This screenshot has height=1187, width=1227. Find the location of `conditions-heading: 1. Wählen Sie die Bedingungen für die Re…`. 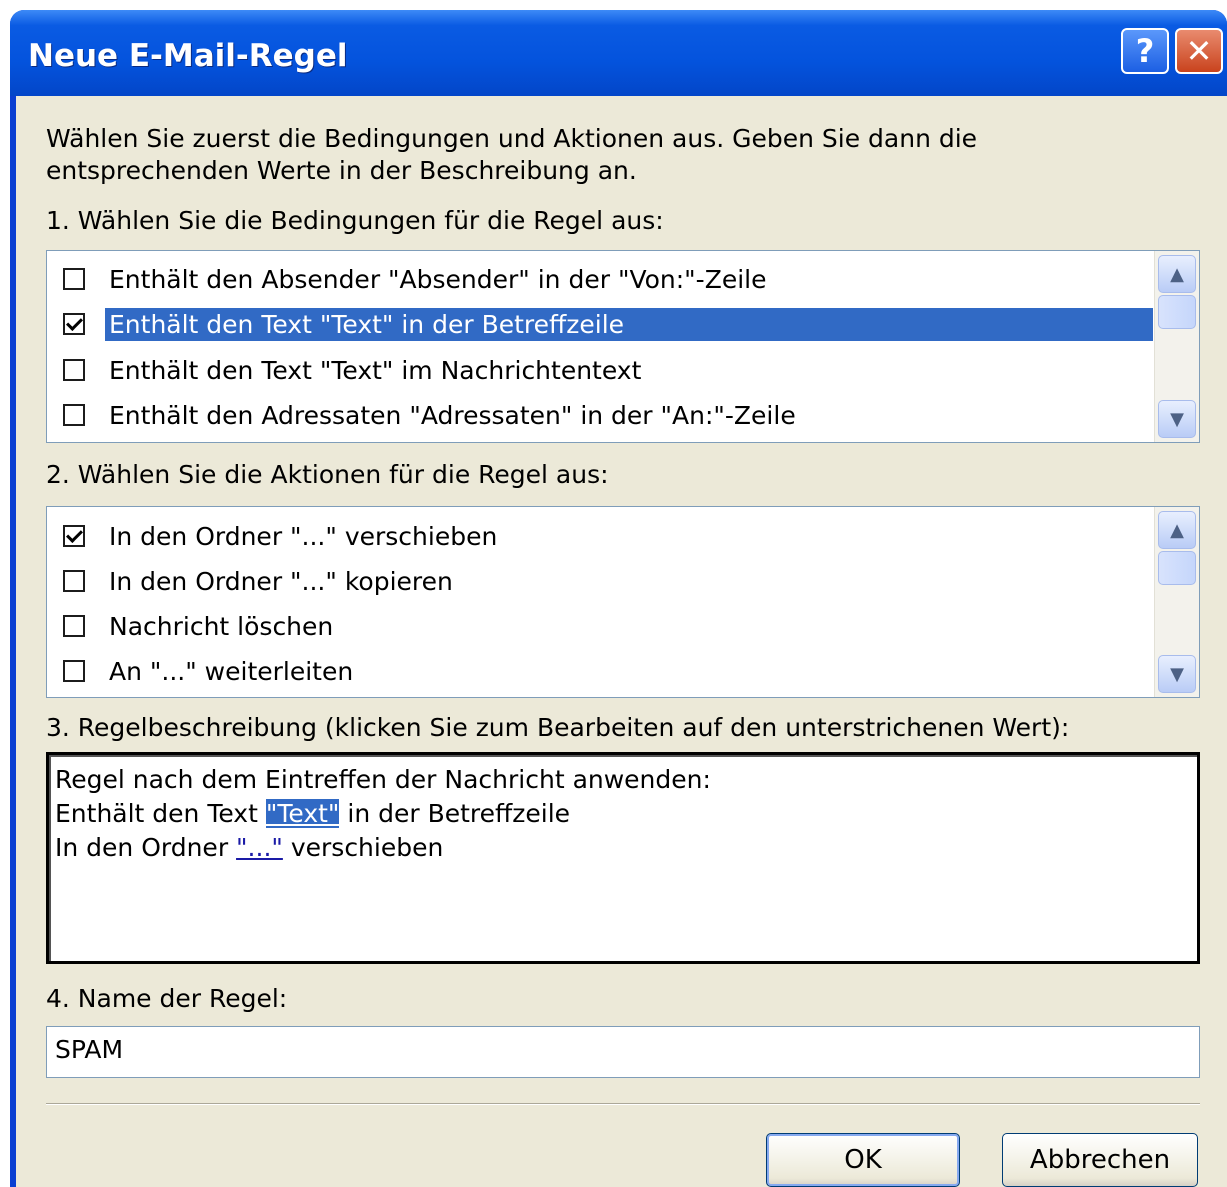

conditions-heading: 1. Wählen Sie die Bedingungen für die Re… is located at coordinates (355, 220).